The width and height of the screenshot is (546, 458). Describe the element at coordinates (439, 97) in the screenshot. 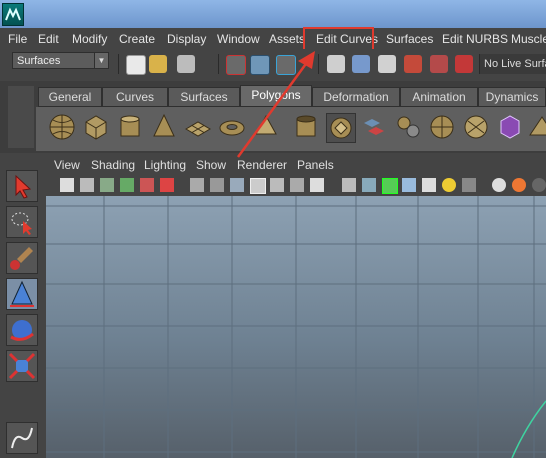

I see `shelf-tab-animation: Animation` at that location.